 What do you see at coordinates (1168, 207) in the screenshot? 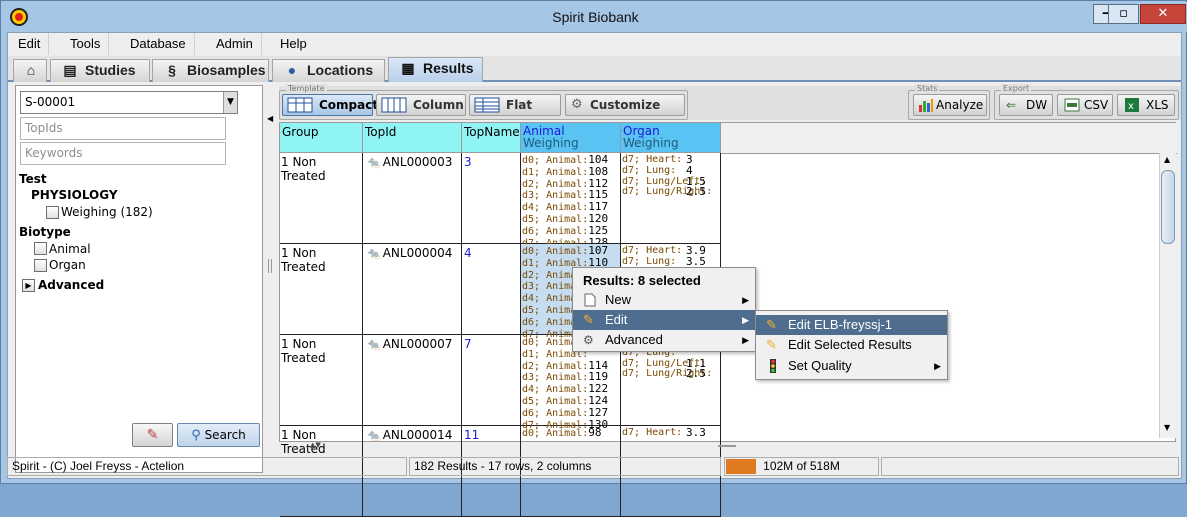
I see `scroll-thumb` at bounding box center [1168, 207].